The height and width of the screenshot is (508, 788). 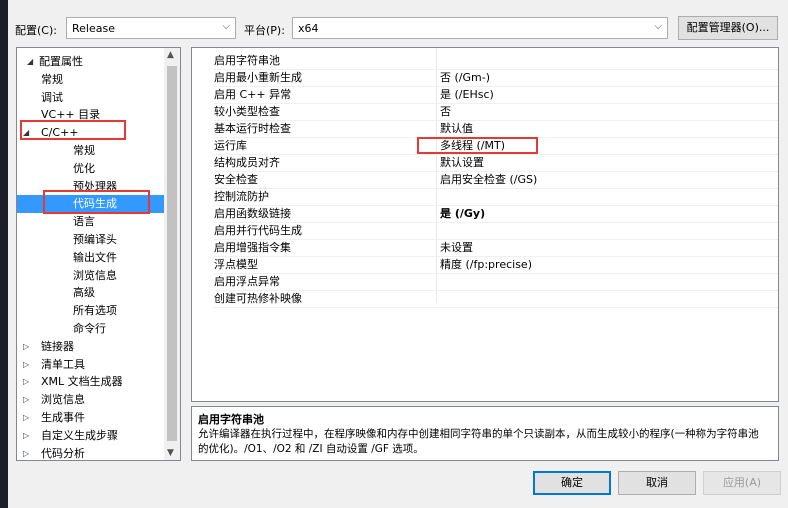 I want to click on property-value: 是 (/Gy), so click(x=462, y=213).